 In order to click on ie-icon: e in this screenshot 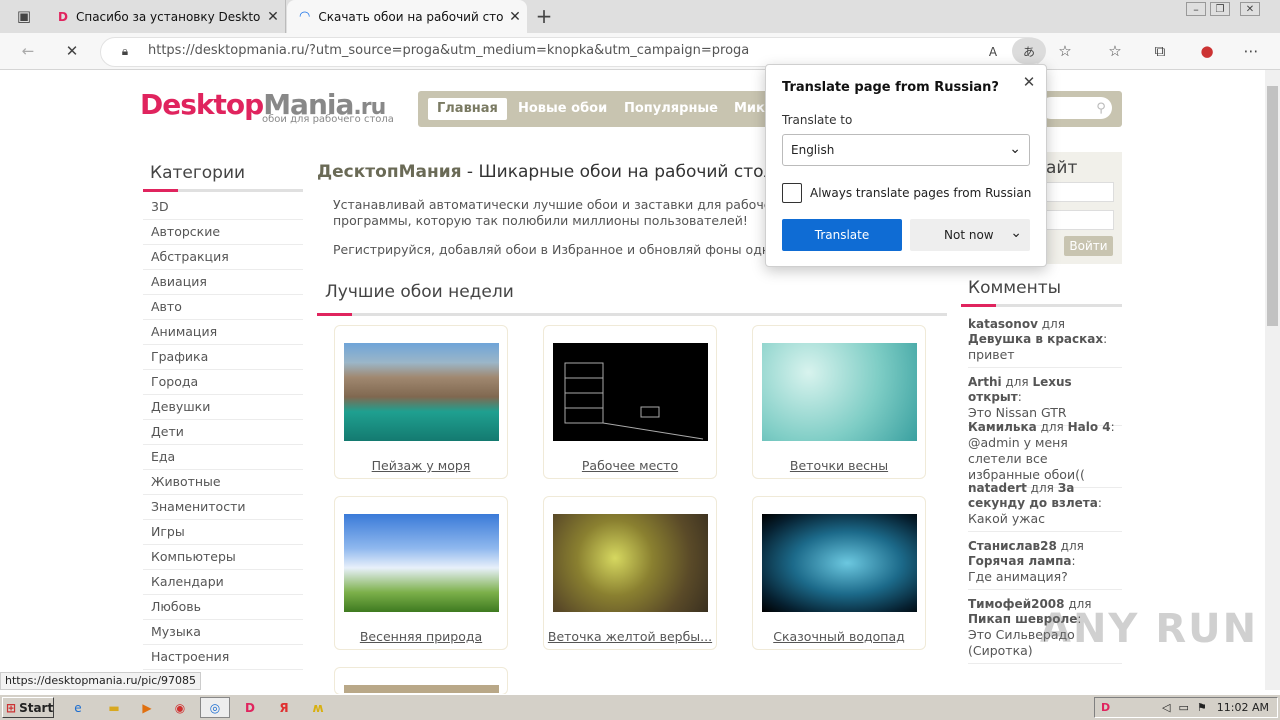, I will do `click(78, 707)`.